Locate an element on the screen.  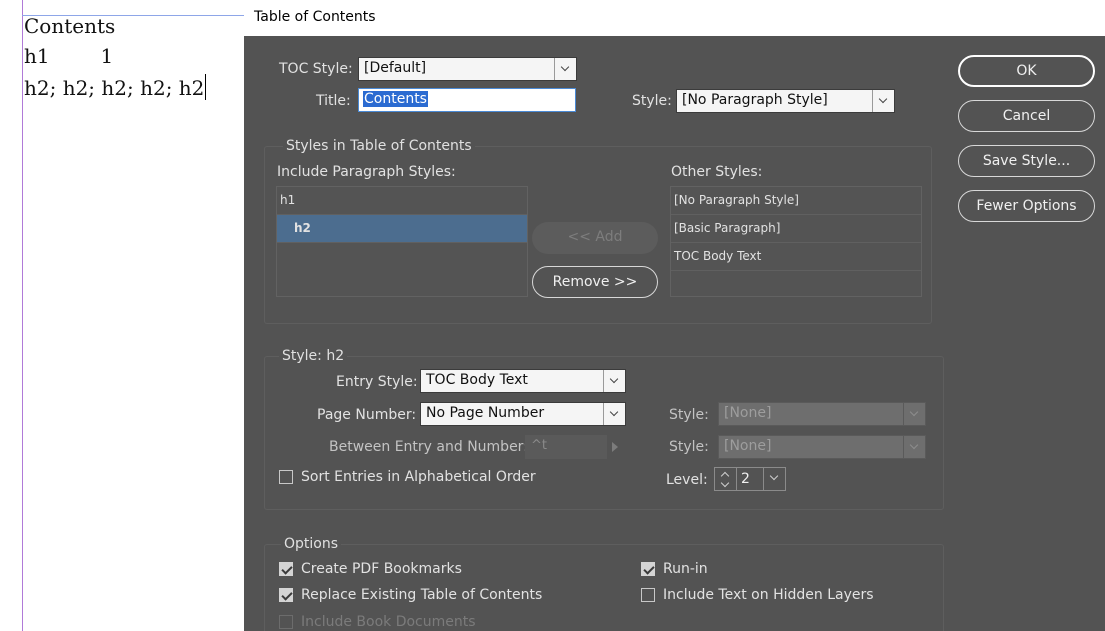
level-stepper: 2 is located at coordinates (750, 479).